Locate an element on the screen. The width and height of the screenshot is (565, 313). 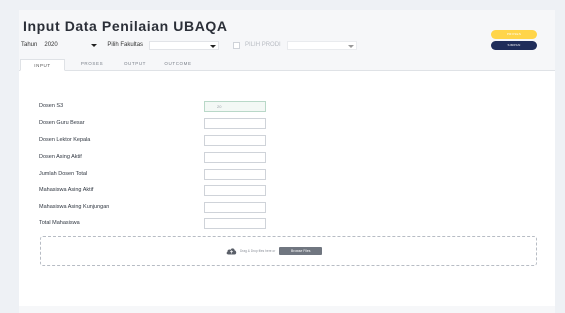
form-row: Dosen Guru Besar is located at coordinates (164, 123).